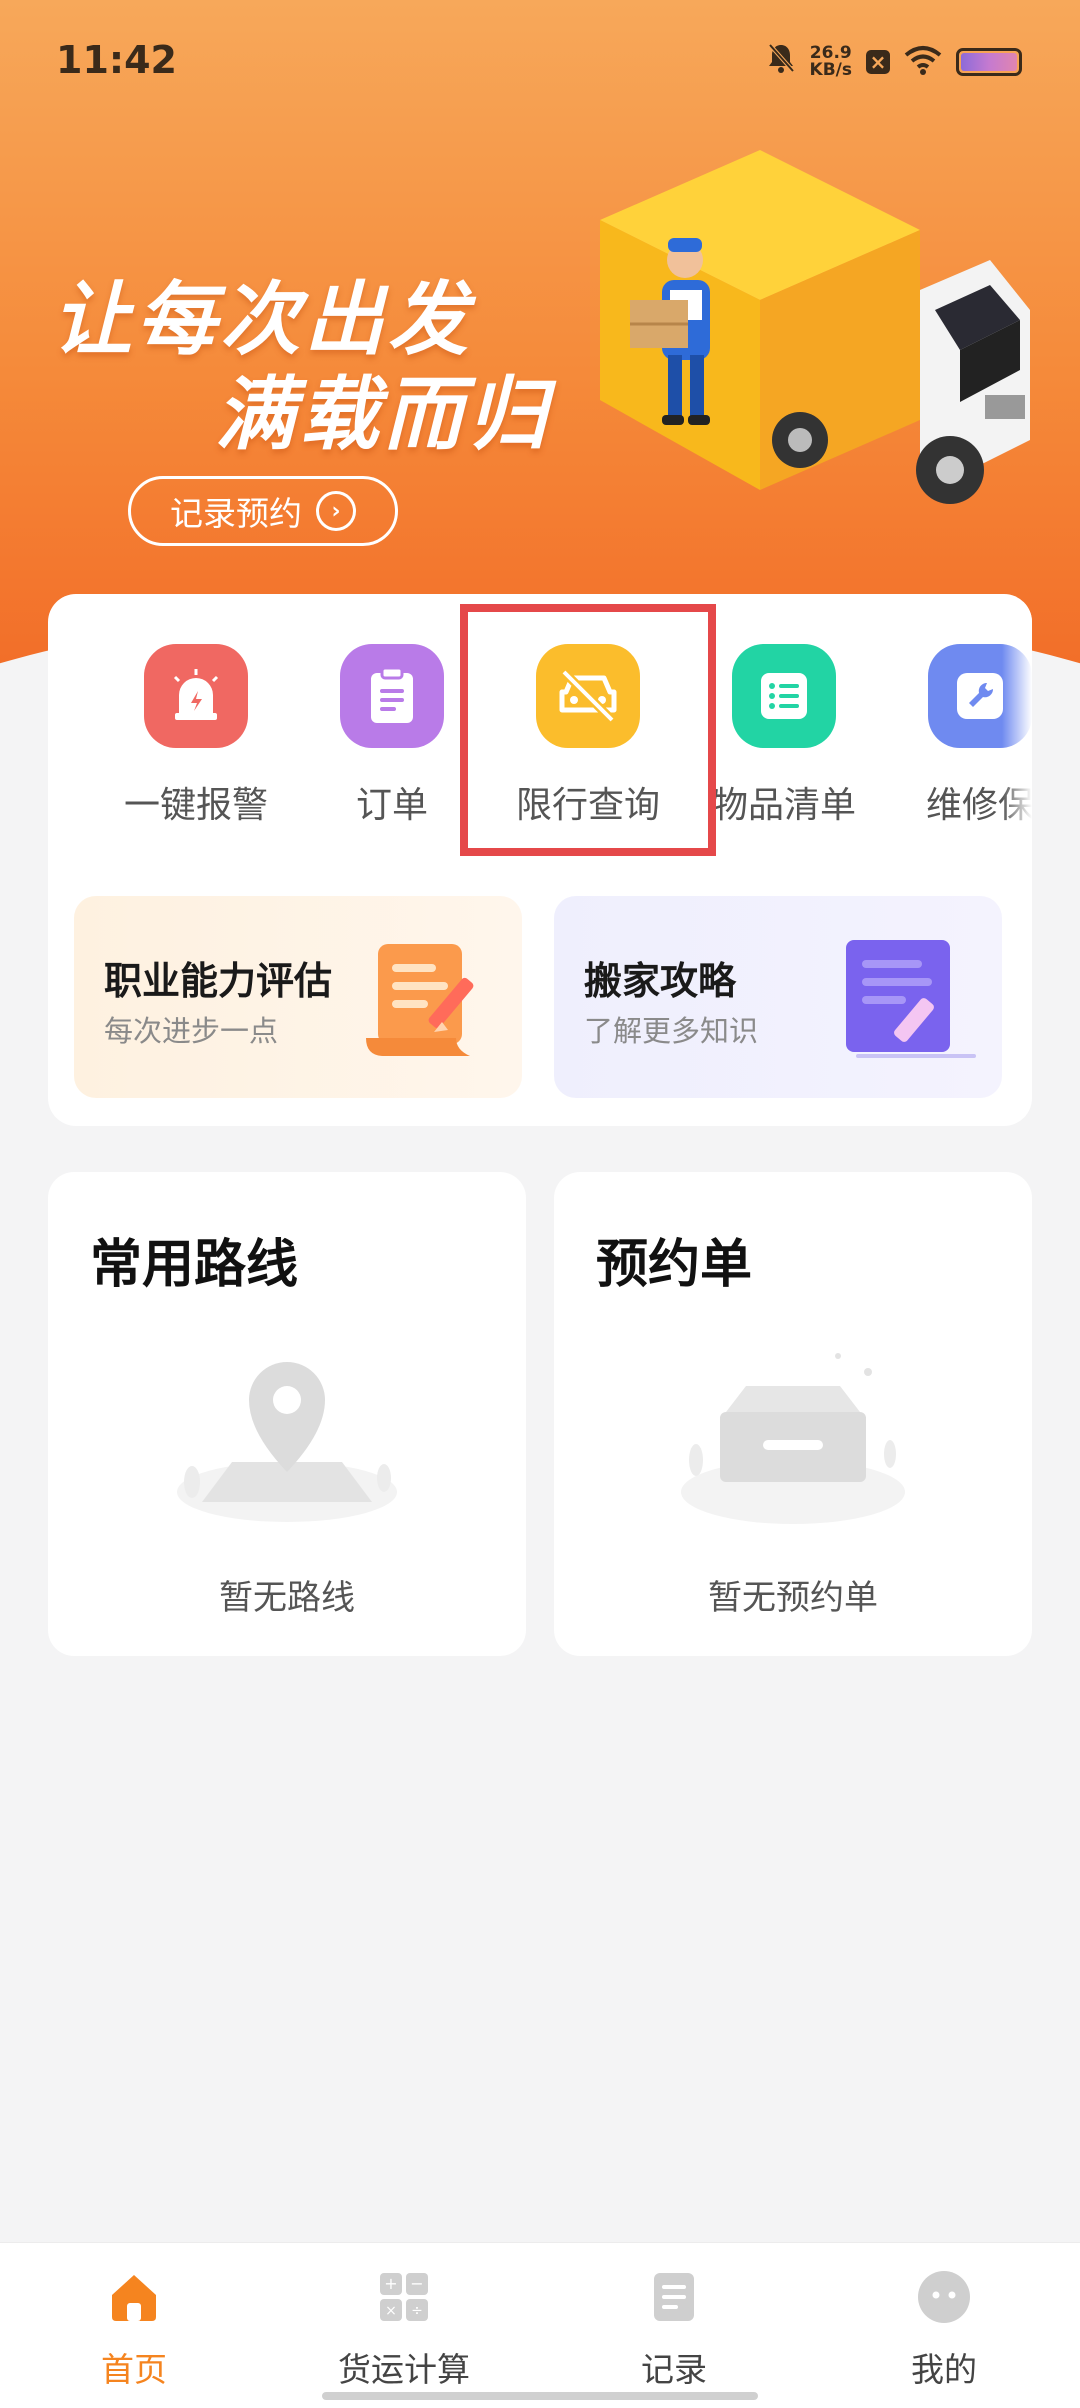 The width and height of the screenshot is (1080, 2408). Describe the element at coordinates (287, 1598) in the screenshot. I see `empty-state-text: 暂无路线` at that location.